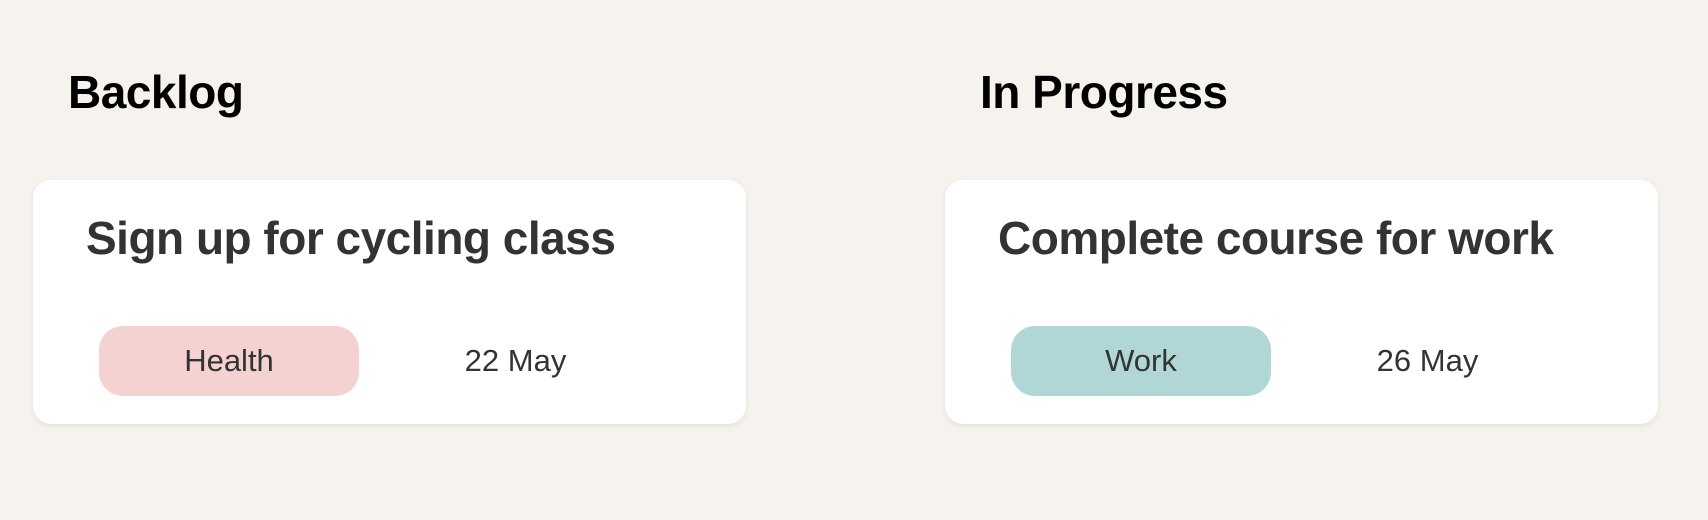  I want to click on due-date: 26 May, so click(1427, 360).